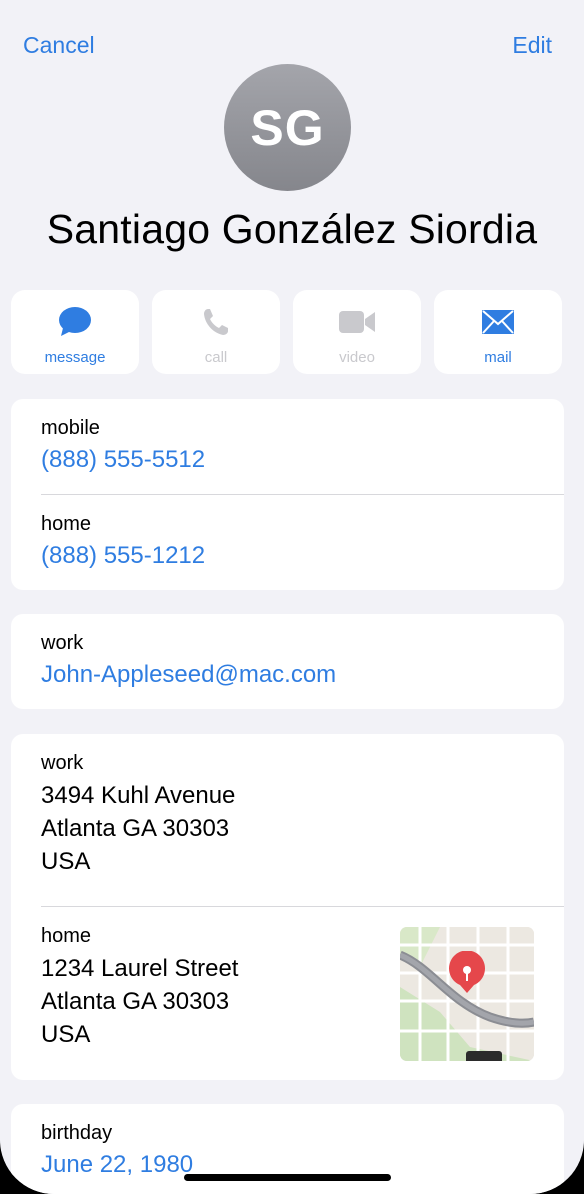 The image size is (584, 1194). What do you see at coordinates (216, 322) in the screenshot?
I see `phone-icon` at bounding box center [216, 322].